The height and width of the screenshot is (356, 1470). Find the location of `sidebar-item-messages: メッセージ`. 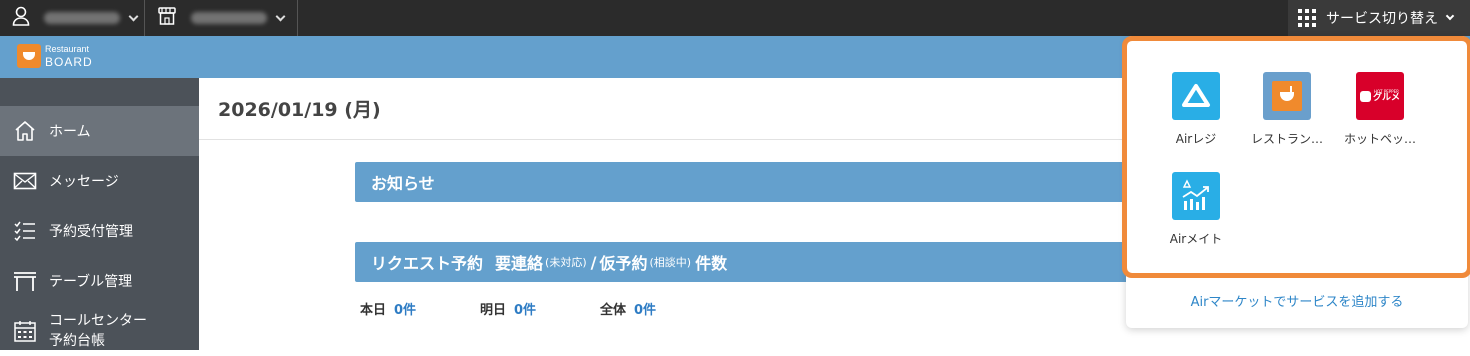

sidebar-item-messages: メッセージ is located at coordinates (99, 181).